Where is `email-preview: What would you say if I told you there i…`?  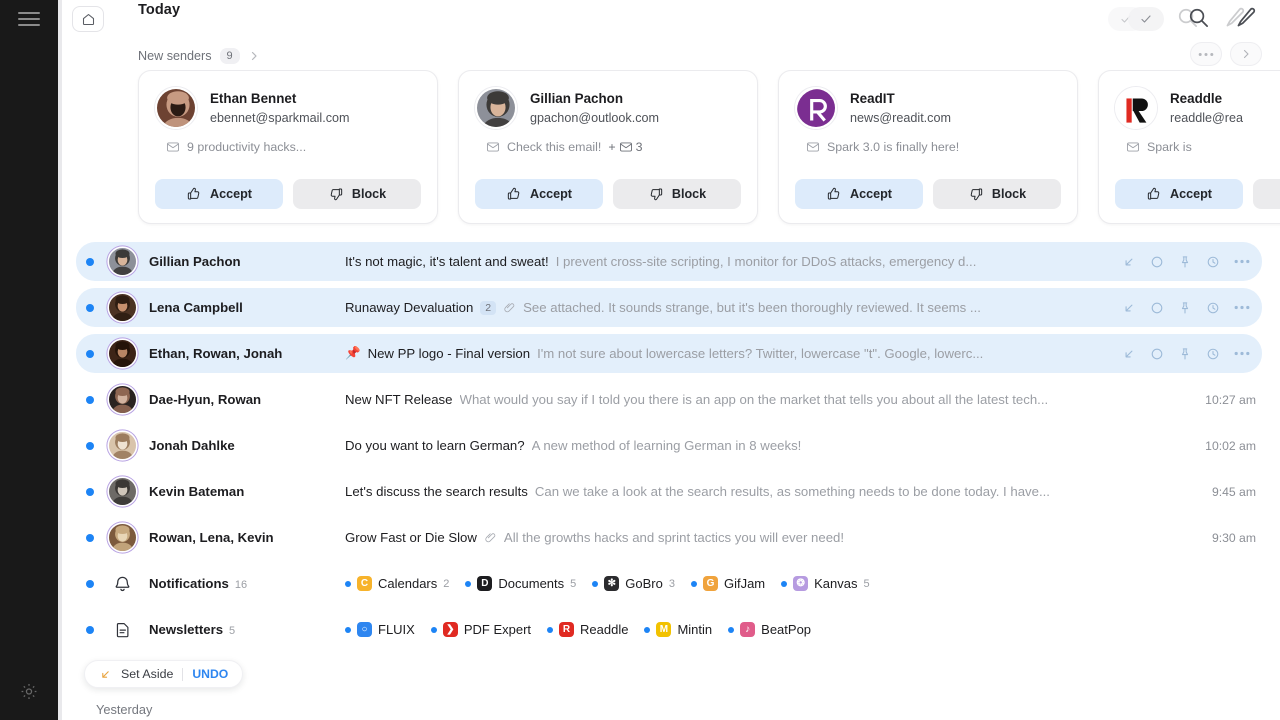 email-preview: What would you say if I told you there i… is located at coordinates (754, 399).